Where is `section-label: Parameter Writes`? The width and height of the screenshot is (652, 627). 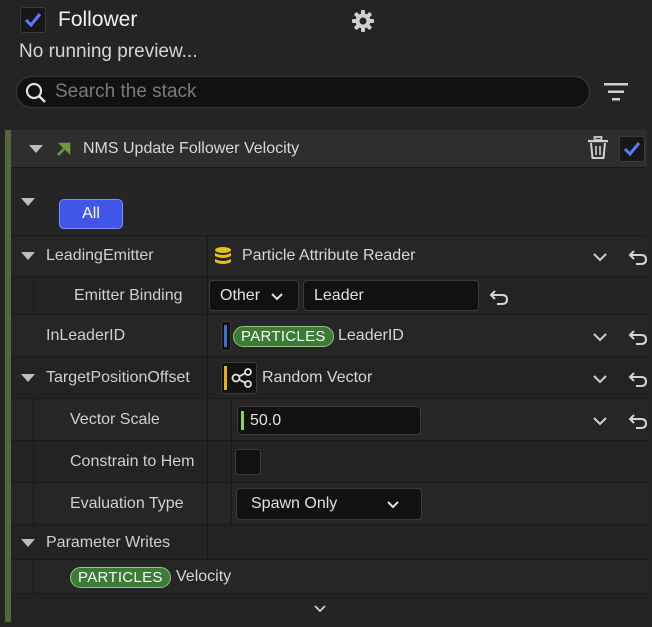
section-label: Parameter Writes is located at coordinates (108, 542).